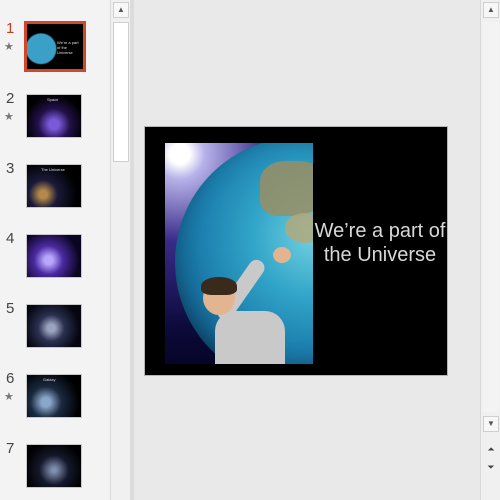 This screenshot has height=500, width=500. I want to click on thumb-title: Galaxy, so click(49, 379).